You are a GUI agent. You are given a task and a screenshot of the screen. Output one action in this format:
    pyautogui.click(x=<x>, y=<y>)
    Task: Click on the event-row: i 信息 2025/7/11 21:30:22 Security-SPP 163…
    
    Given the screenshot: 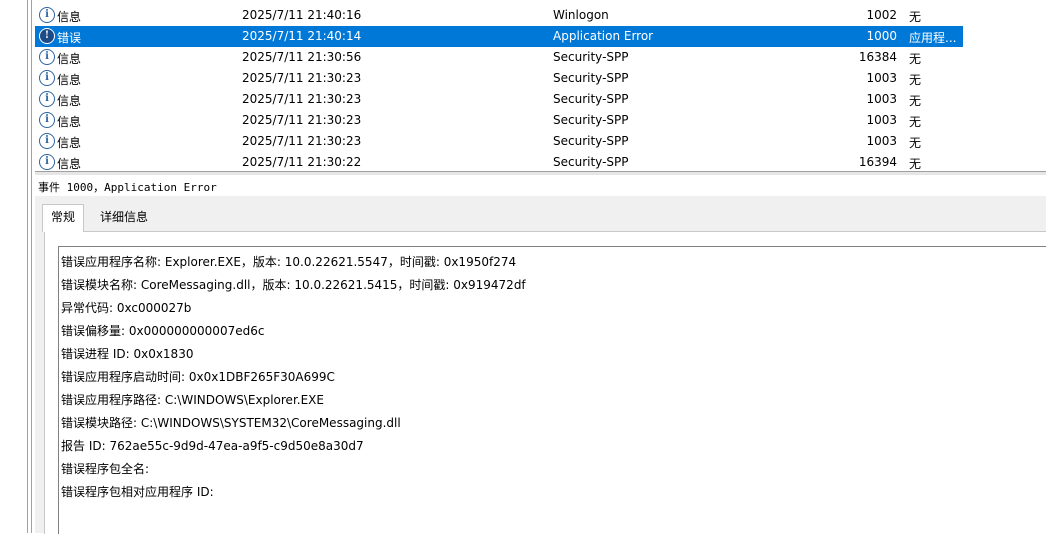 What is the action you would take?
    pyautogui.click(x=499, y=162)
    